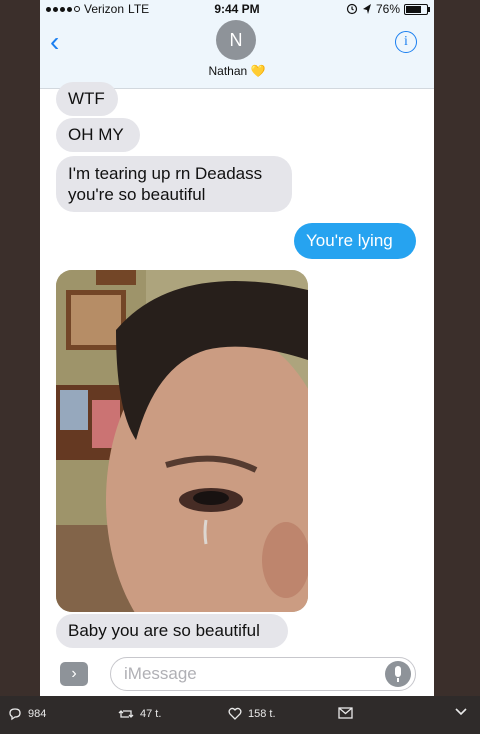  What do you see at coordinates (352, 9) in the screenshot?
I see `alarm-icon` at bounding box center [352, 9].